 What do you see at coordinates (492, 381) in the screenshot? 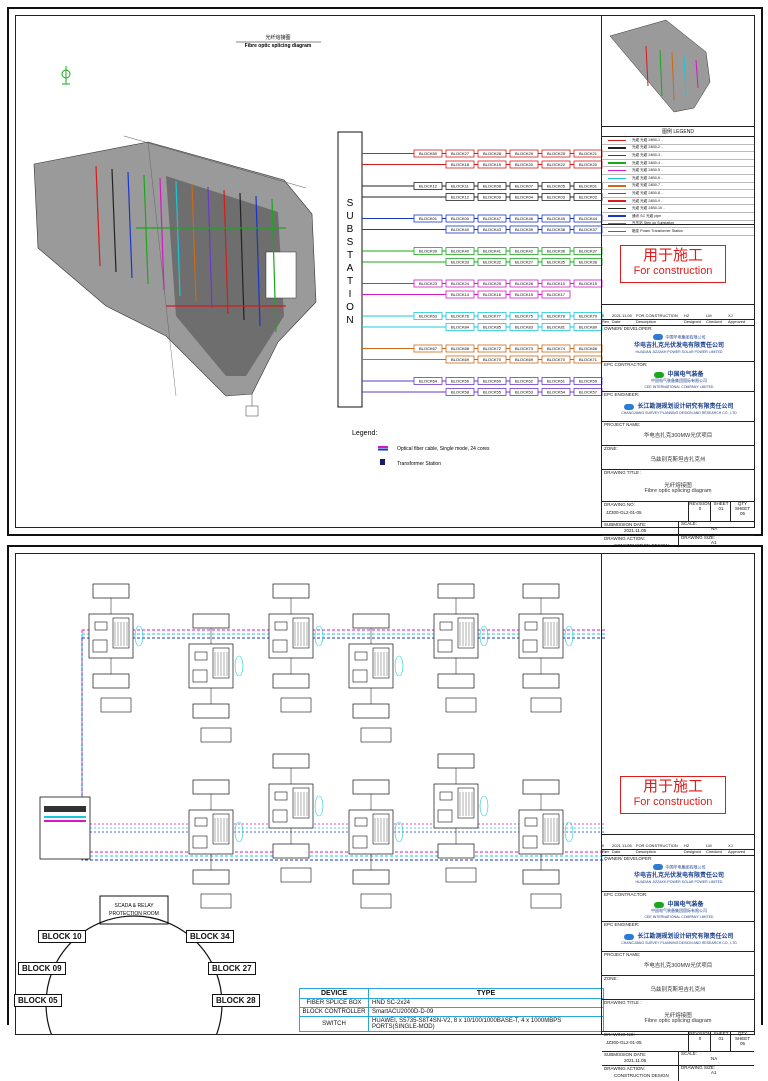
I see `block-label: BLOCK60` at bounding box center [492, 381].